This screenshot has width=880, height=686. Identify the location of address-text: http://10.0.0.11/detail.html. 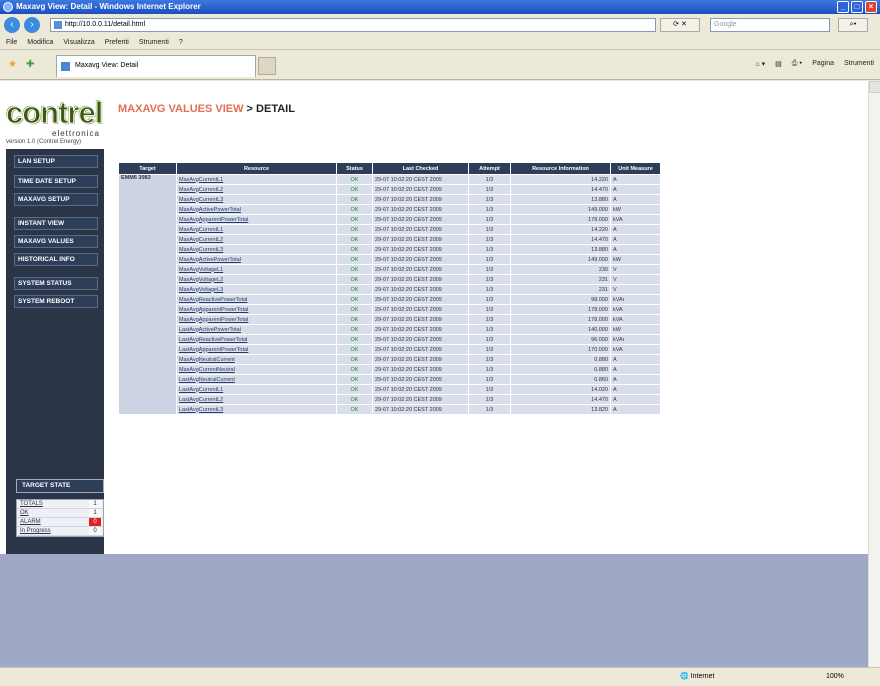
(105, 24).